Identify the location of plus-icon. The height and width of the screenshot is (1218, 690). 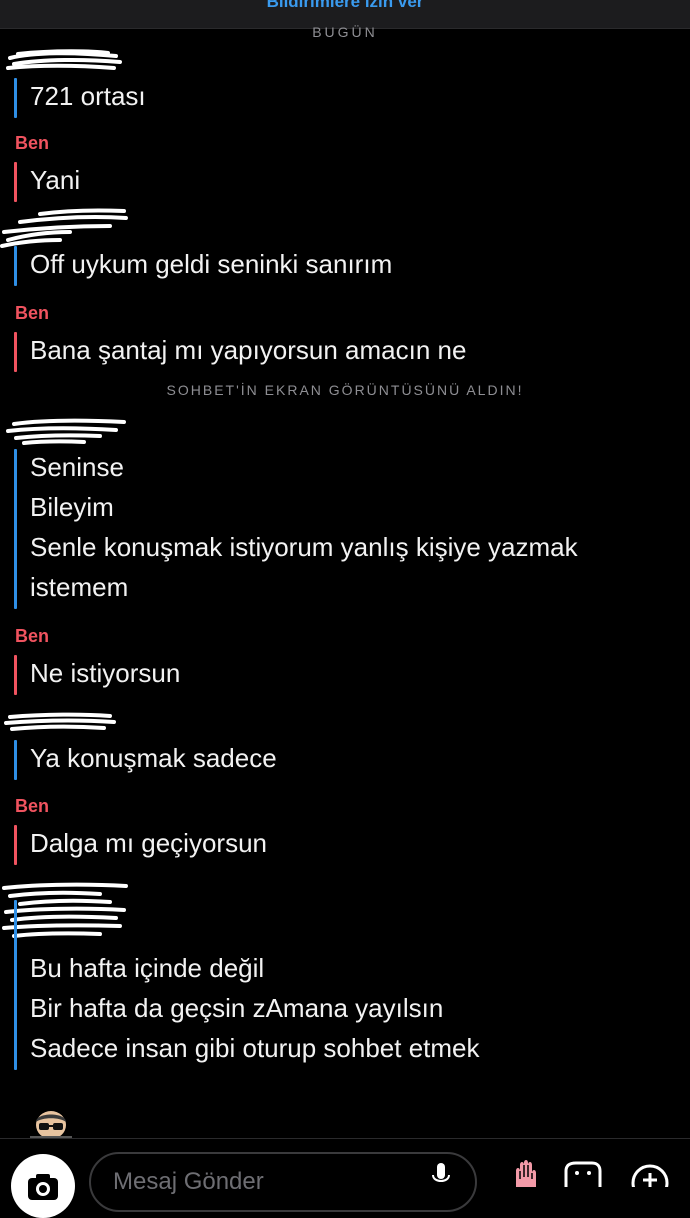
(650, 1175).